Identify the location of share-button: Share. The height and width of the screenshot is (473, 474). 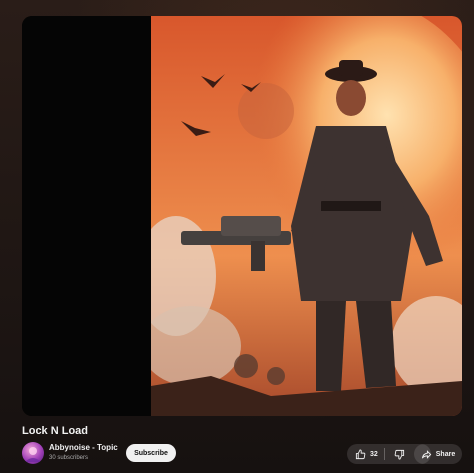
(438, 454).